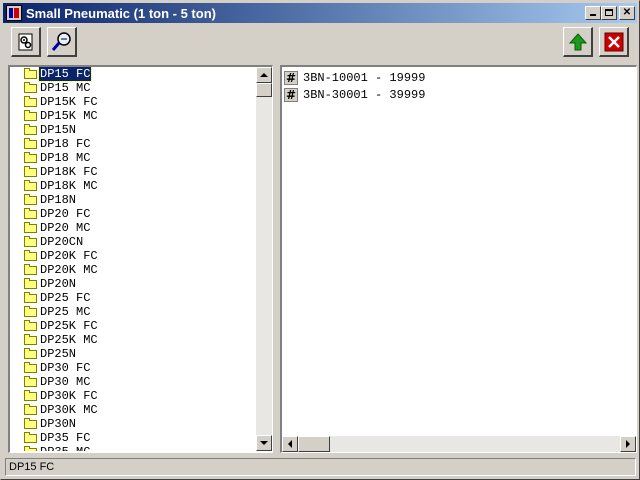  I want to click on exit-button, so click(614, 42).